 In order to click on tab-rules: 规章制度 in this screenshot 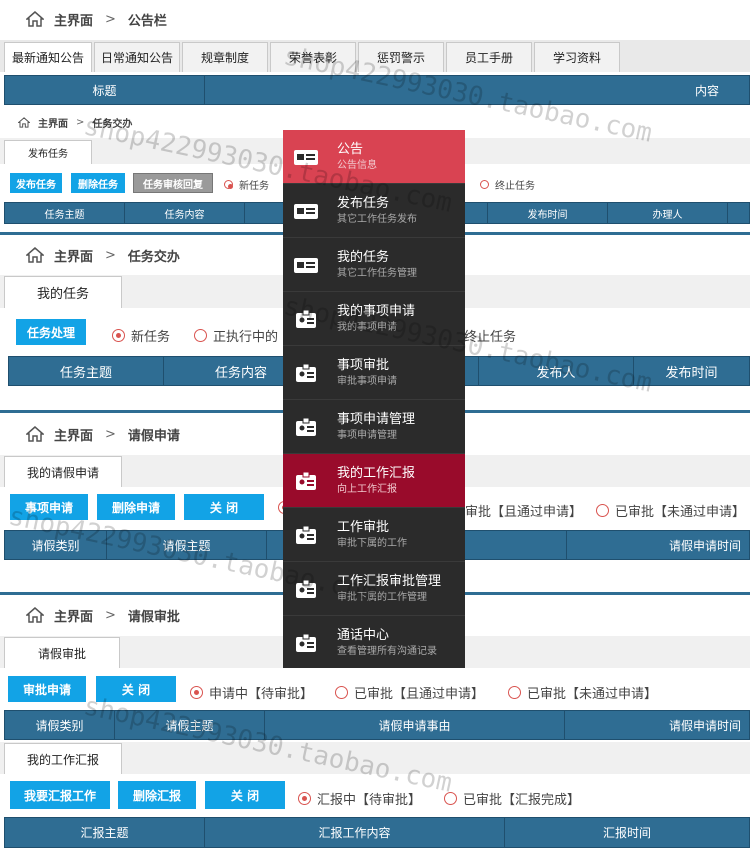, I will do `click(225, 57)`.